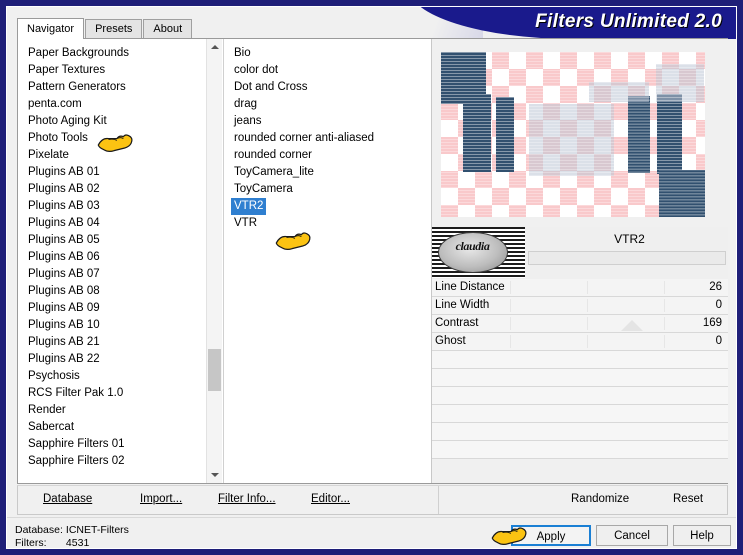 The width and height of the screenshot is (743, 555). I want to click on list-item: Plugins AB 21, so click(120, 342).